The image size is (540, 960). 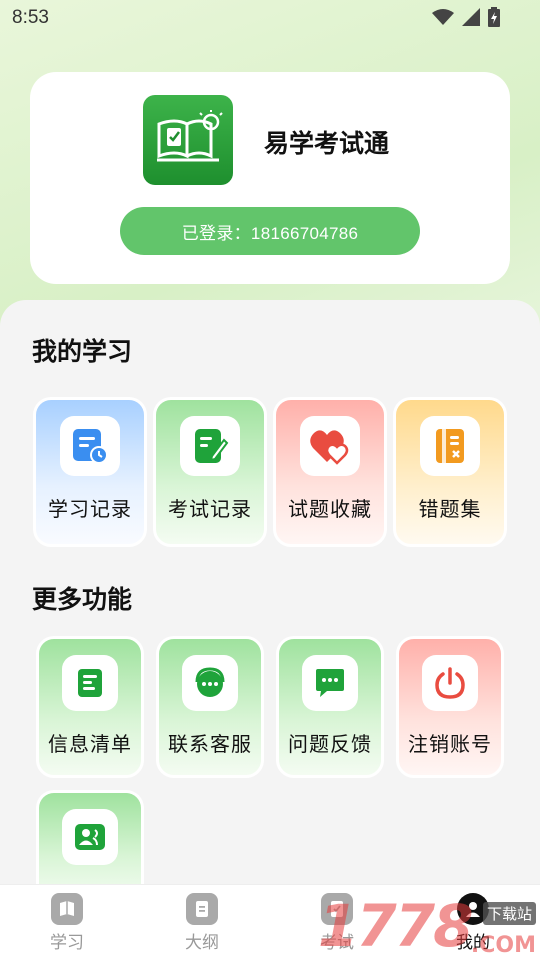 What do you see at coordinates (471, 19) in the screenshot?
I see `signal-icon` at bounding box center [471, 19].